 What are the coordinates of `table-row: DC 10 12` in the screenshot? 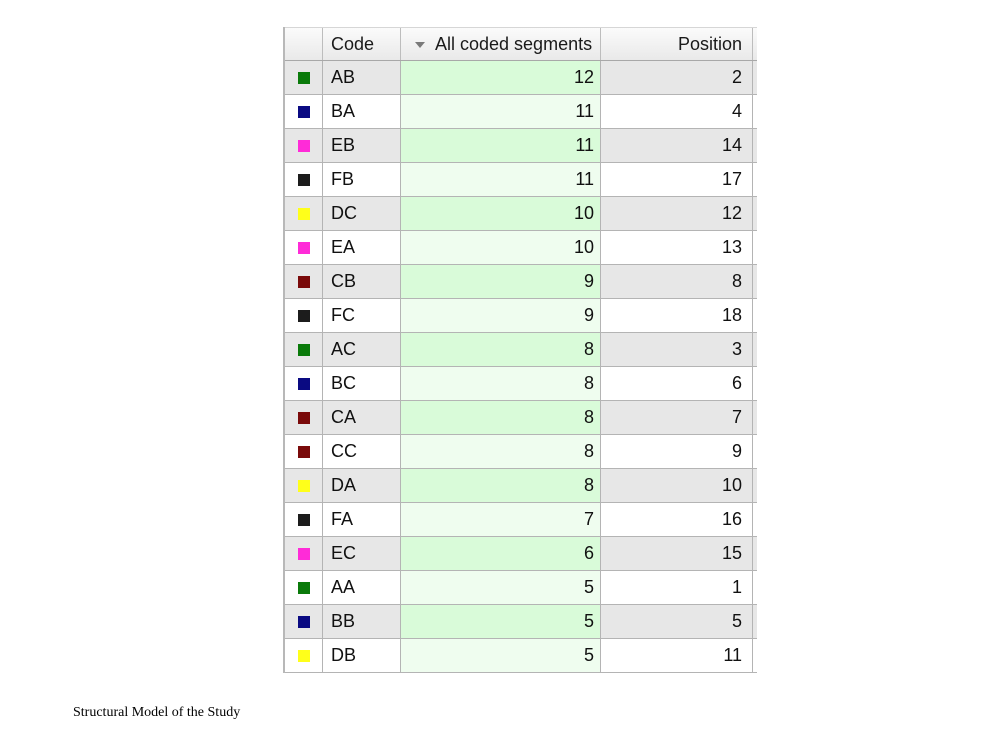 It's located at (521, 214).